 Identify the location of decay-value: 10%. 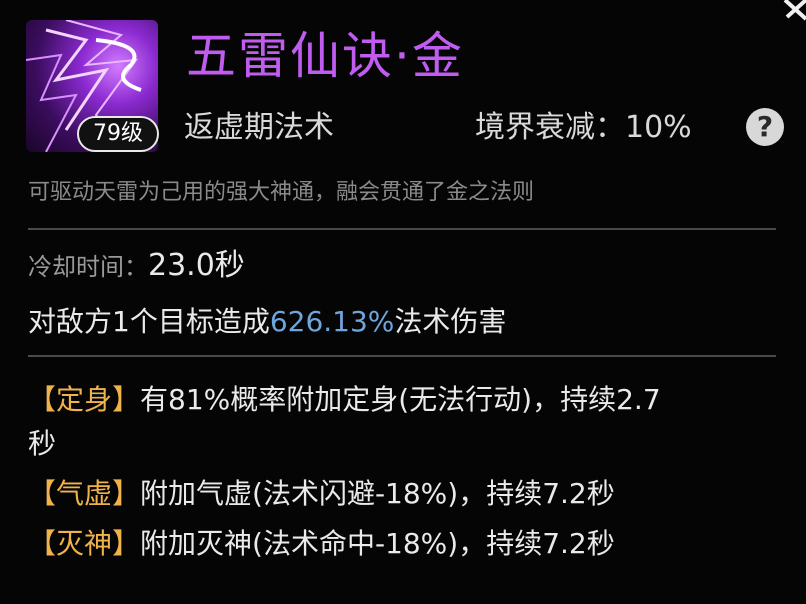
(658, 127).